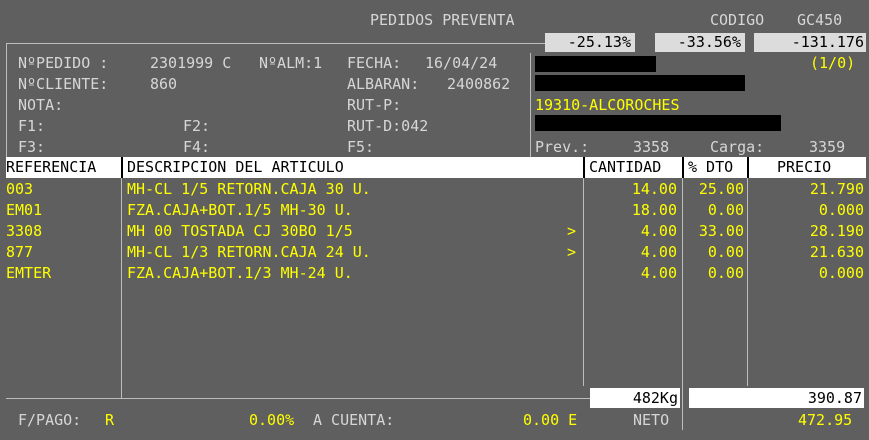  I want to click on cell-dto: 33.00, so click(721, 231).